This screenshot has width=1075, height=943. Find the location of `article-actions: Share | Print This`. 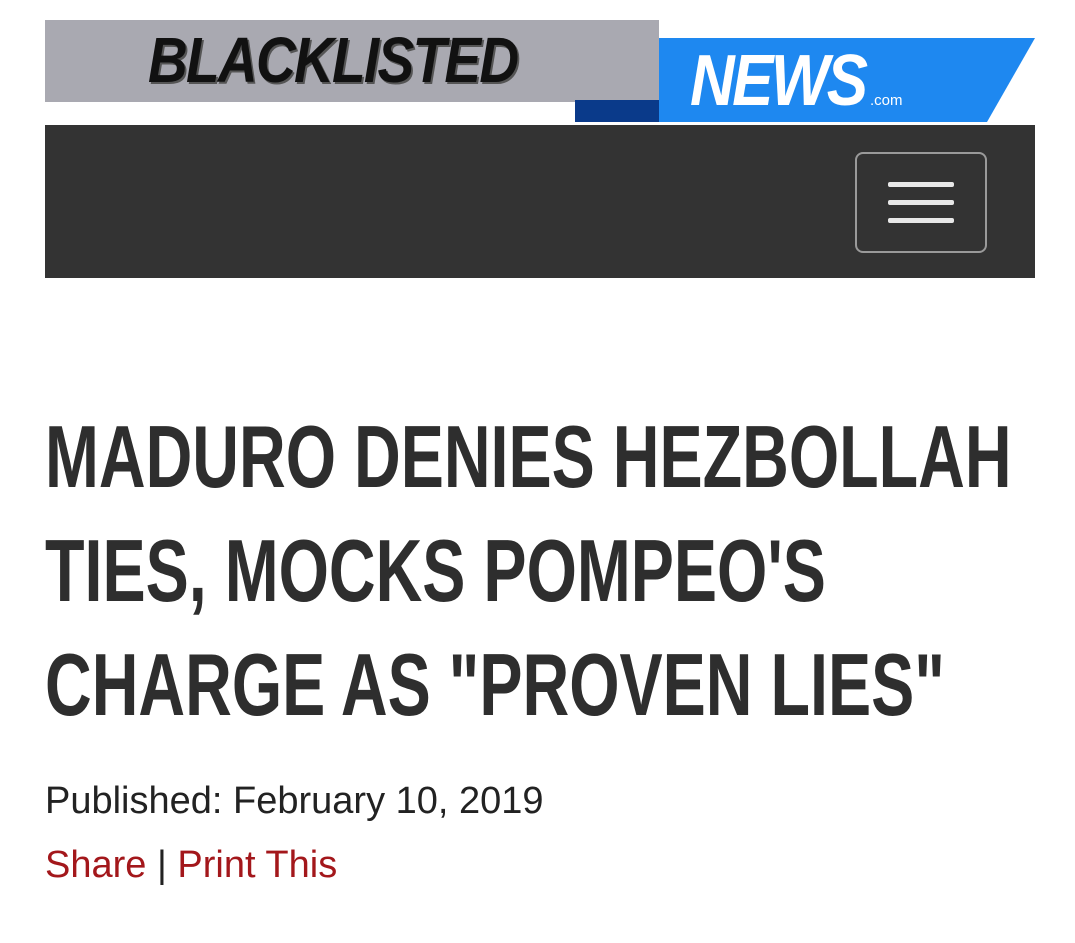

article-actions: Share | Print This is located at coordinates (191, 865).